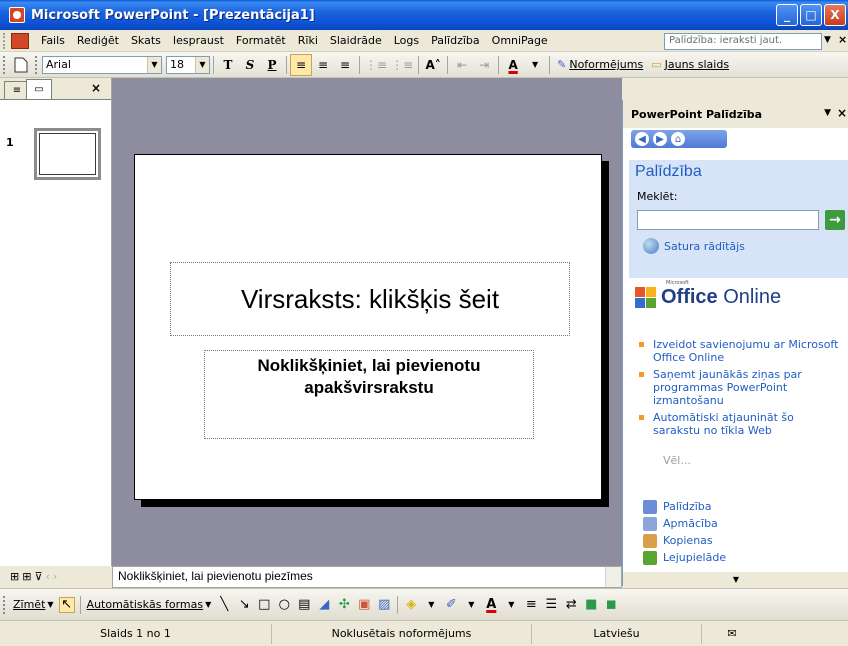 This screenshot has width=848, height=646. What do you see at coordinates (261, 40) in the screenshot?
I see `menu-format: Formatēt` at bounding box center [261, 40].